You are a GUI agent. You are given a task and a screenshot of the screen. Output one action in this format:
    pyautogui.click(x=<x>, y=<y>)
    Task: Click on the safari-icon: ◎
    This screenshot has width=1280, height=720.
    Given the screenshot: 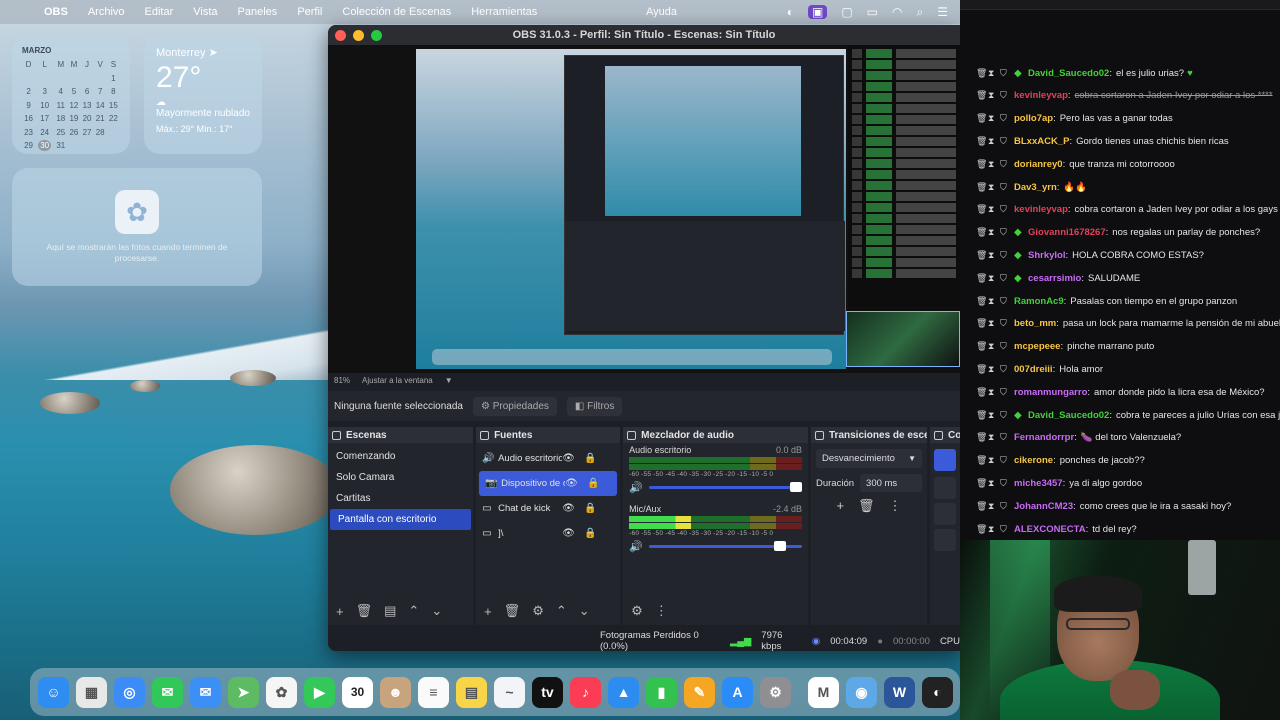 What is the action you would take?
    pyautogui.click(x=129, y=692)
    